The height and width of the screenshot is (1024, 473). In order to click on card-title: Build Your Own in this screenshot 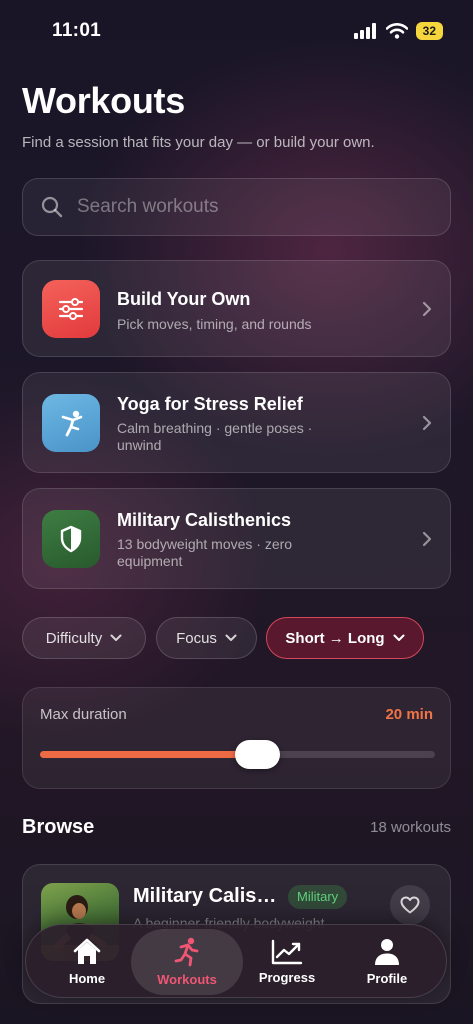, I will do `click(184, 299)`.